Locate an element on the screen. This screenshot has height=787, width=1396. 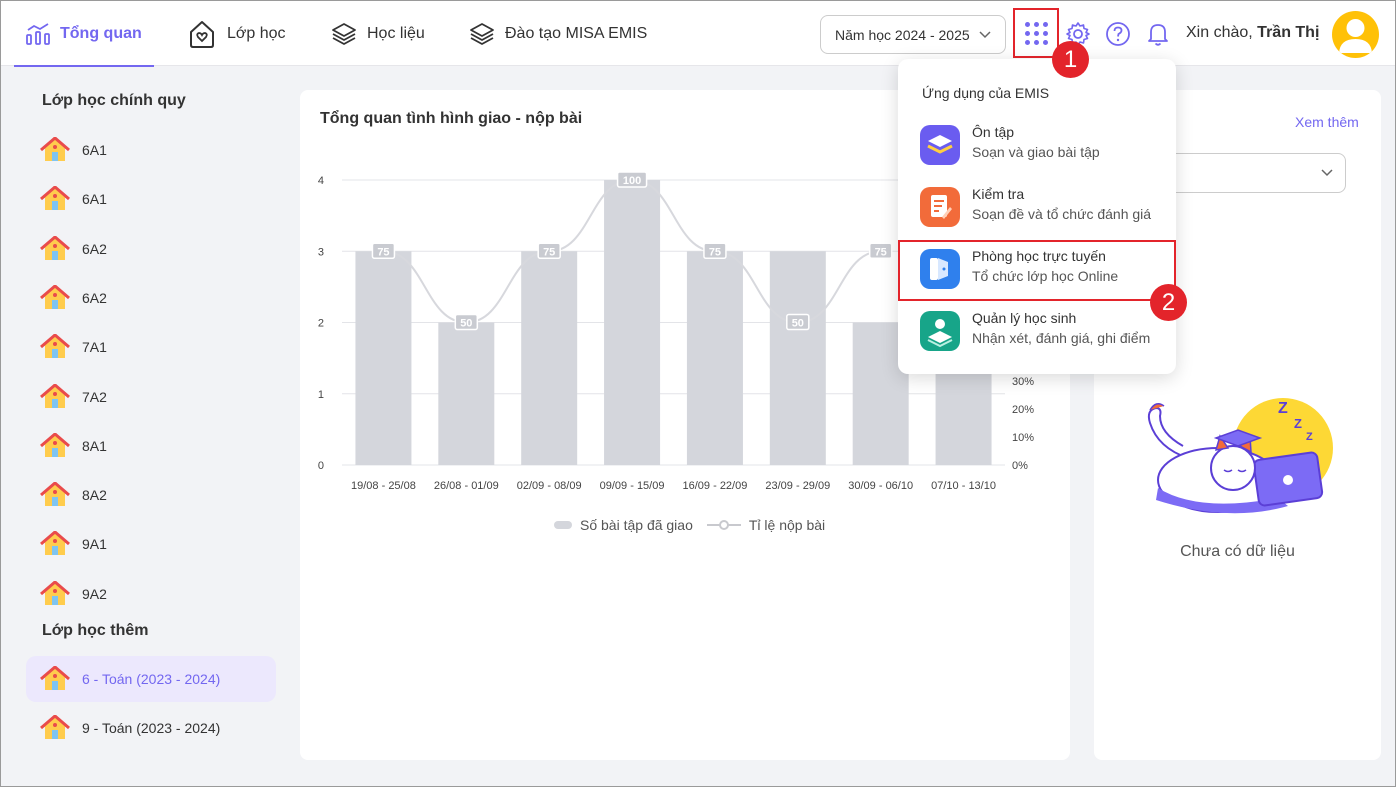
right-panel-select is located at coordinates (1250, 173).